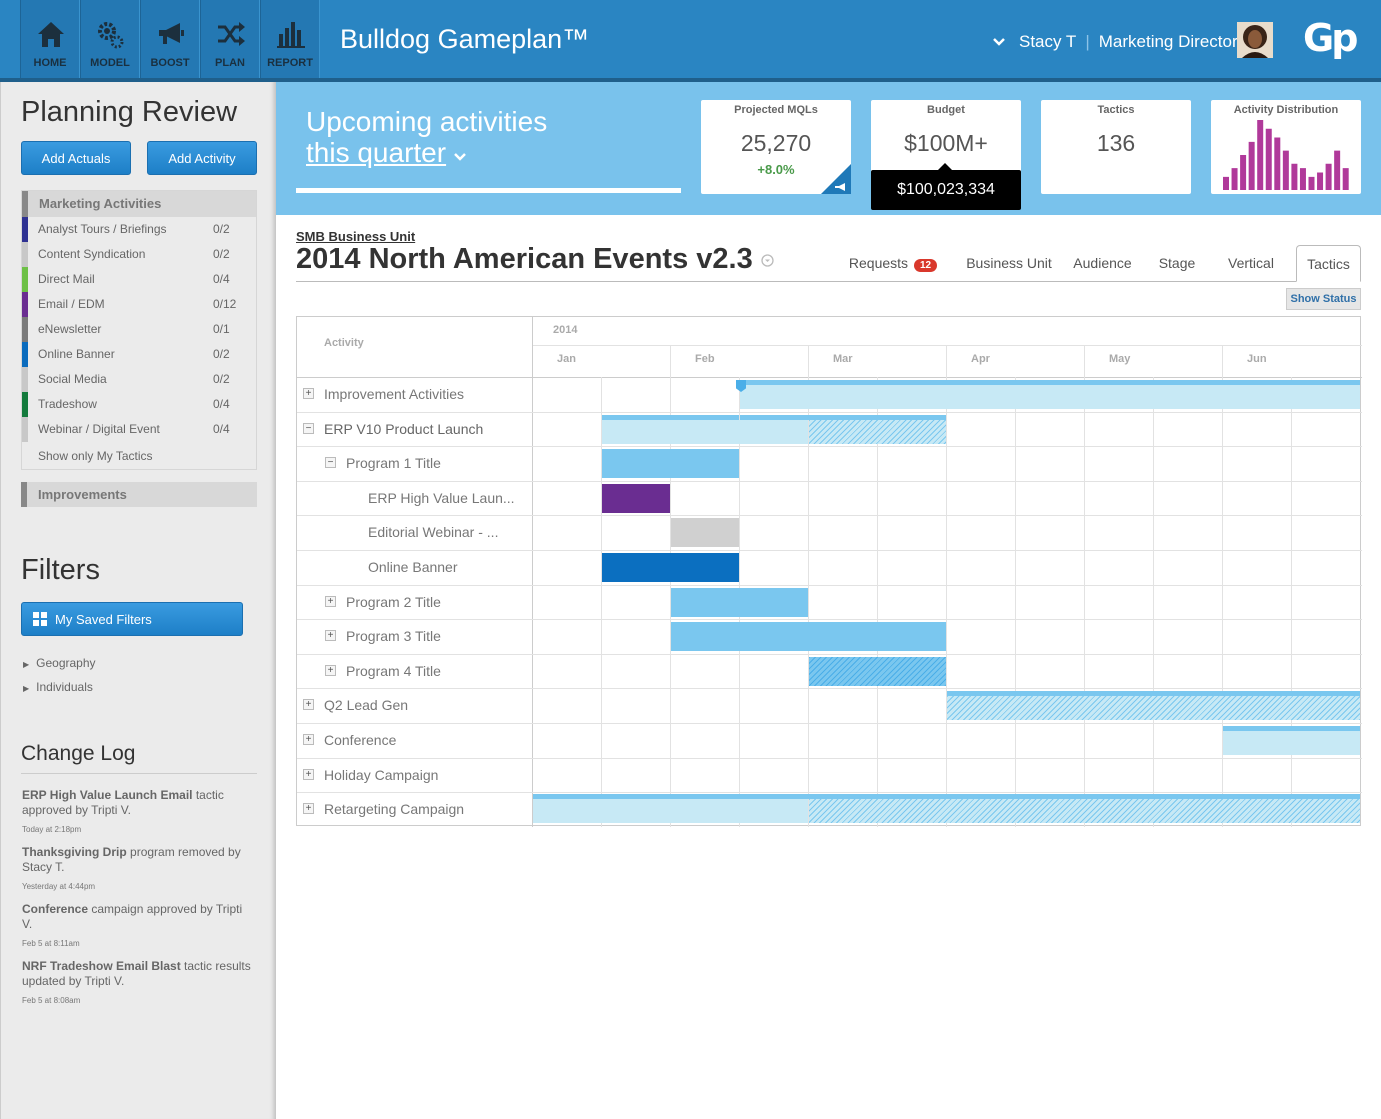 The image size is (1381, 1119). What do you see at coordinates (139, 354) in the screenshot?
I see `activity-type-item: Online Banner 0/2` at bounding box center [139, 354].